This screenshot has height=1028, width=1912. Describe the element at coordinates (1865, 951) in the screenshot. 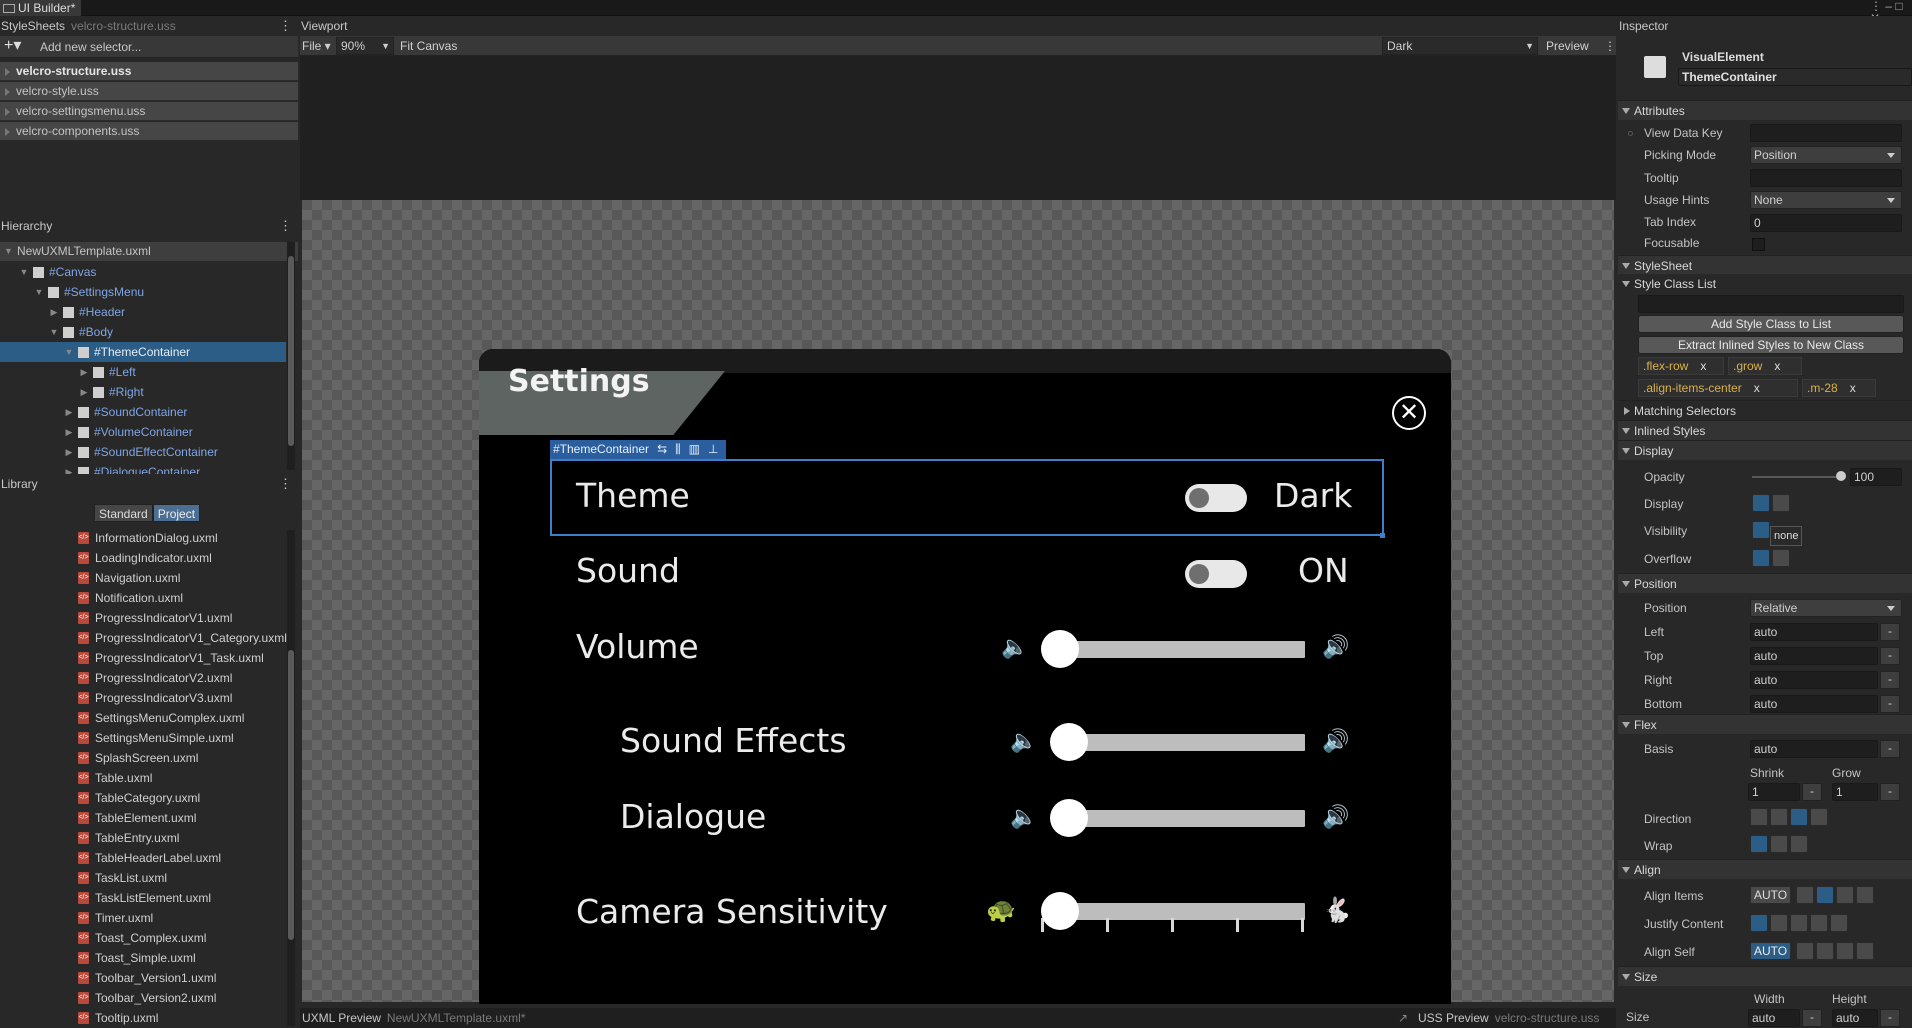

I see `self-stretch-icon` at that location.